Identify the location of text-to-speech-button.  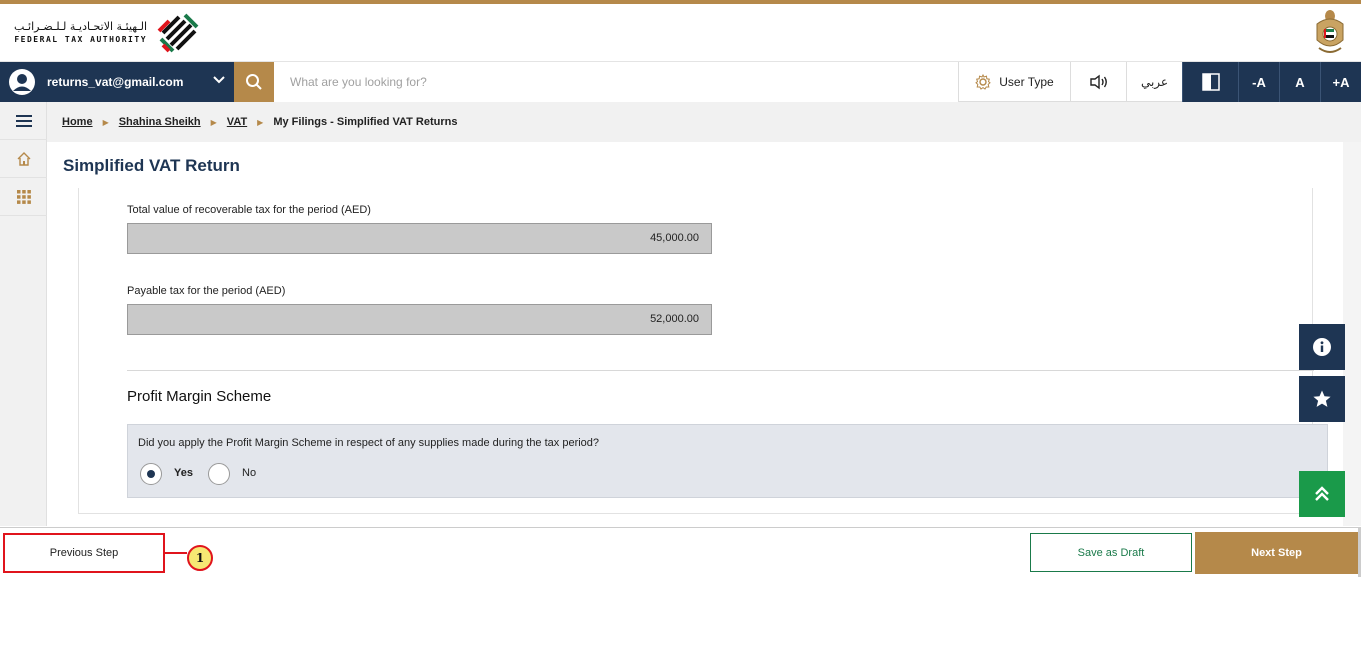
(1098, 82).